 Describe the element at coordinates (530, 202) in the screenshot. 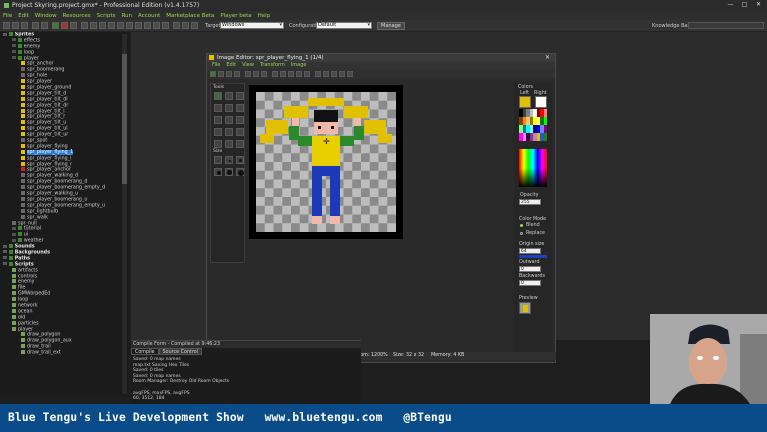

I see `opacity-field: 255` at that location.